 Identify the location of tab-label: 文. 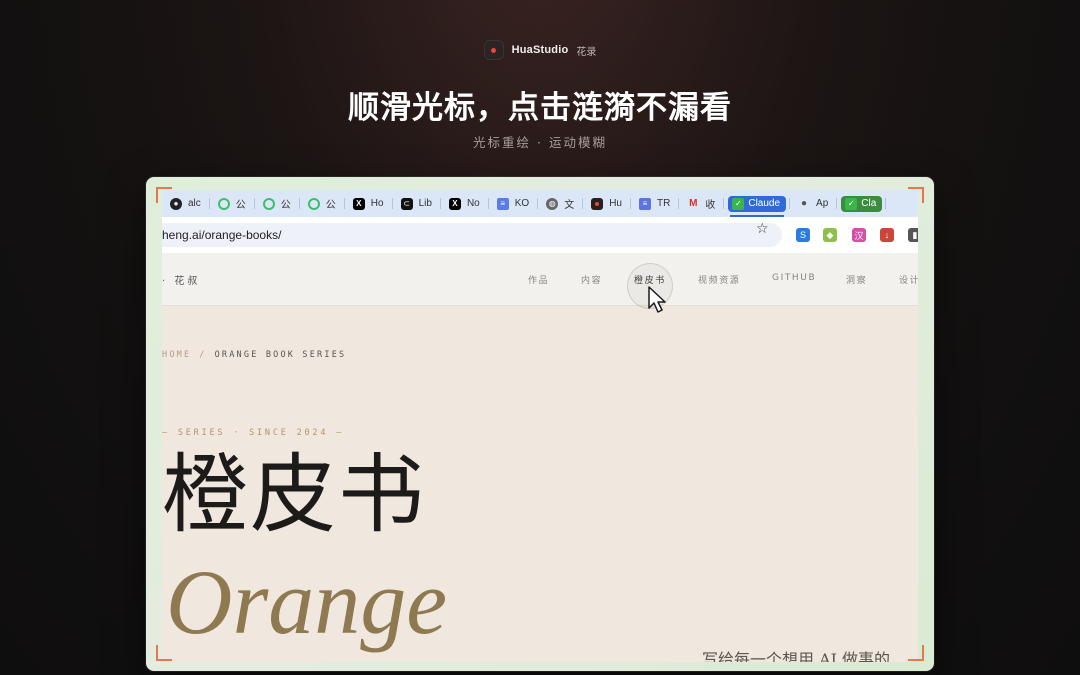
(569, 205).